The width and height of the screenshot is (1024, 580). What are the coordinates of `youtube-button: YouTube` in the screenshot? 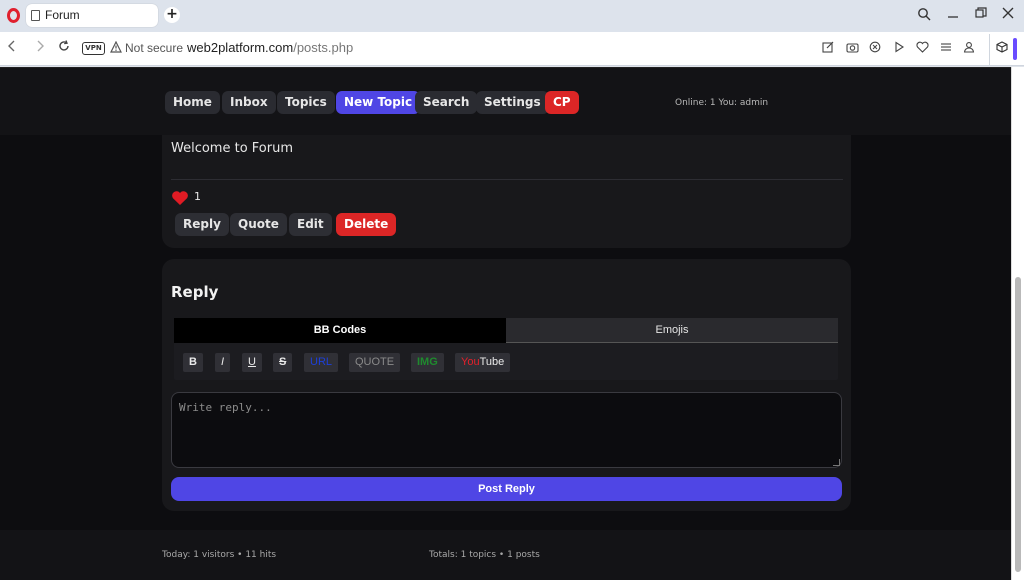 It's located at (483, 362).